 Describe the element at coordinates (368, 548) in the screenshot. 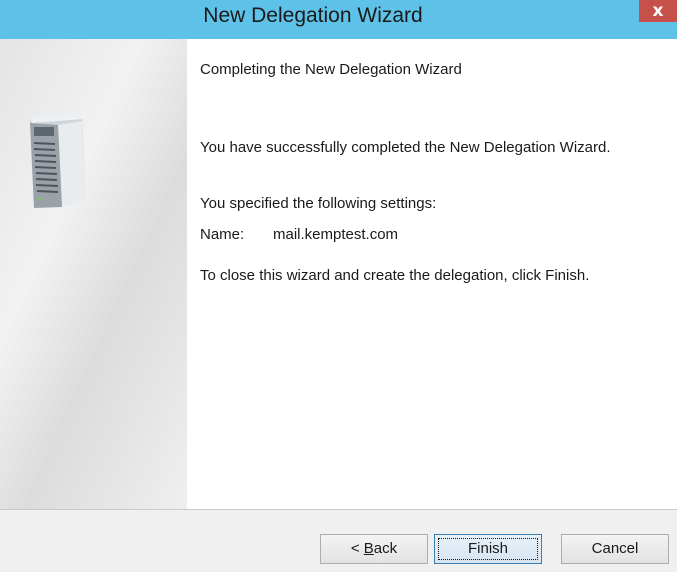

I see `back-mnemonic: B` at that location.